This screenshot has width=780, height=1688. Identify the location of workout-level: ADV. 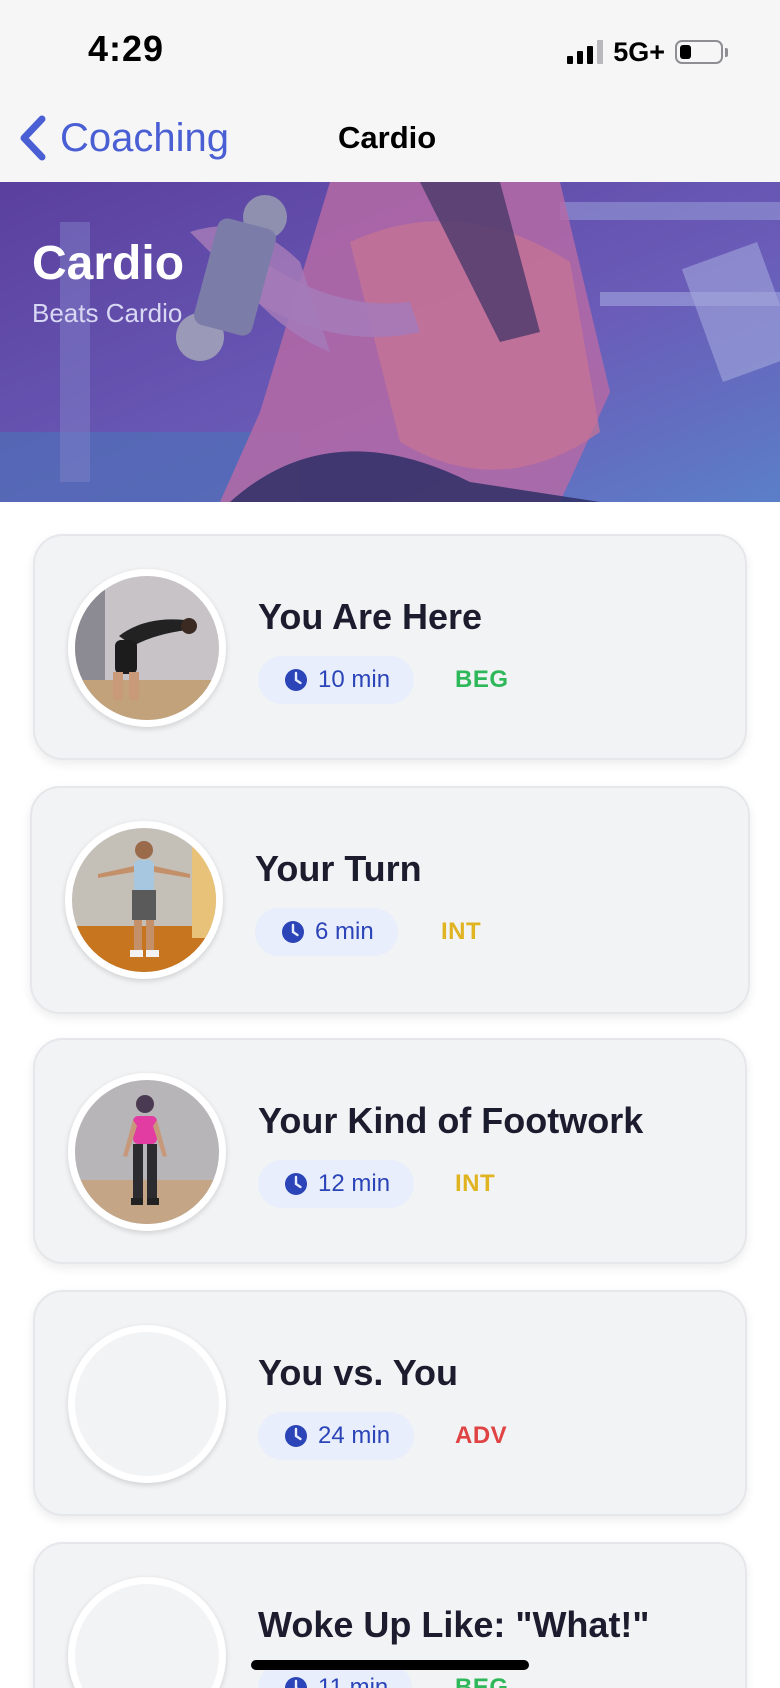
(481, 1435).